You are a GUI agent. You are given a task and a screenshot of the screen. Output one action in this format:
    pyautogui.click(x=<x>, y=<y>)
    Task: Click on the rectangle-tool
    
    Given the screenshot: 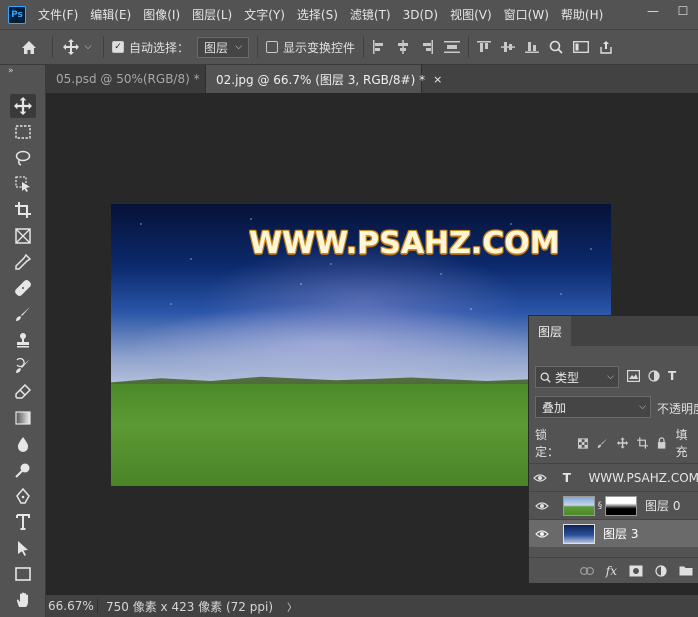 What is the action you would take?
    pyautogui.click(x=23, y=574)
    